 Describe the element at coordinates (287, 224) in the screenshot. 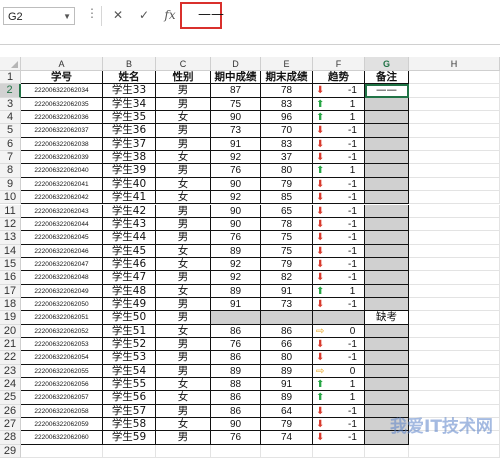

I see `final-cell: 78` at that location.